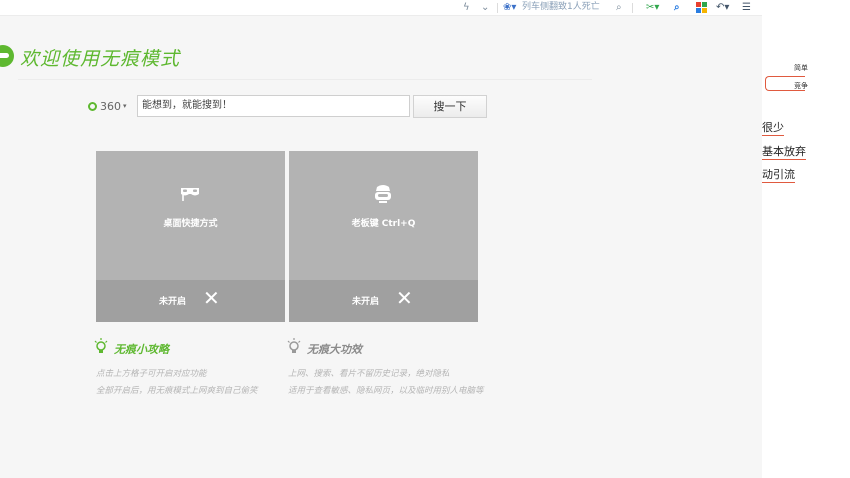  Describe the element at coordinates (125, 106) in the screenshot. I see `chevron-down-icon: ▾` at that location.